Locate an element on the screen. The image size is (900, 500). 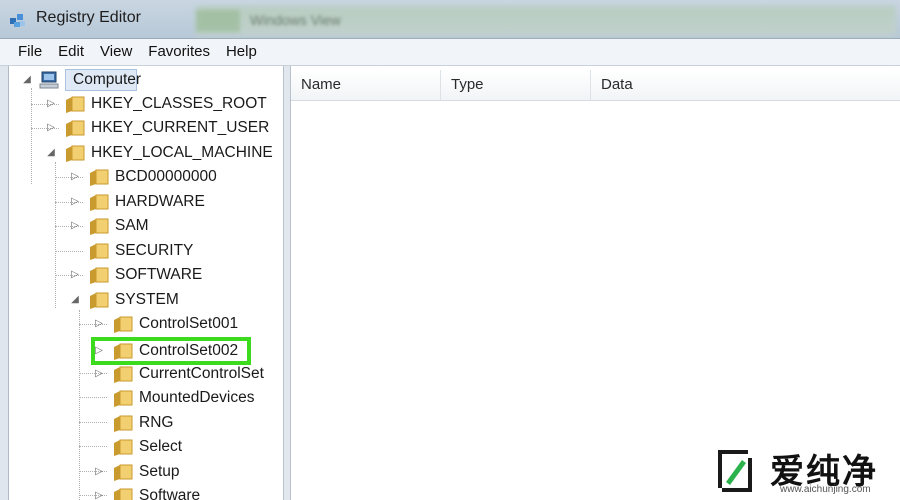
tree-node-rng: RNG is located at coordinates (146, 423).